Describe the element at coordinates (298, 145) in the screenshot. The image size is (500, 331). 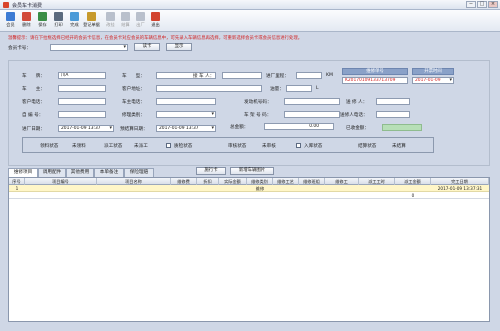
I see `store-checkbox` at that location.